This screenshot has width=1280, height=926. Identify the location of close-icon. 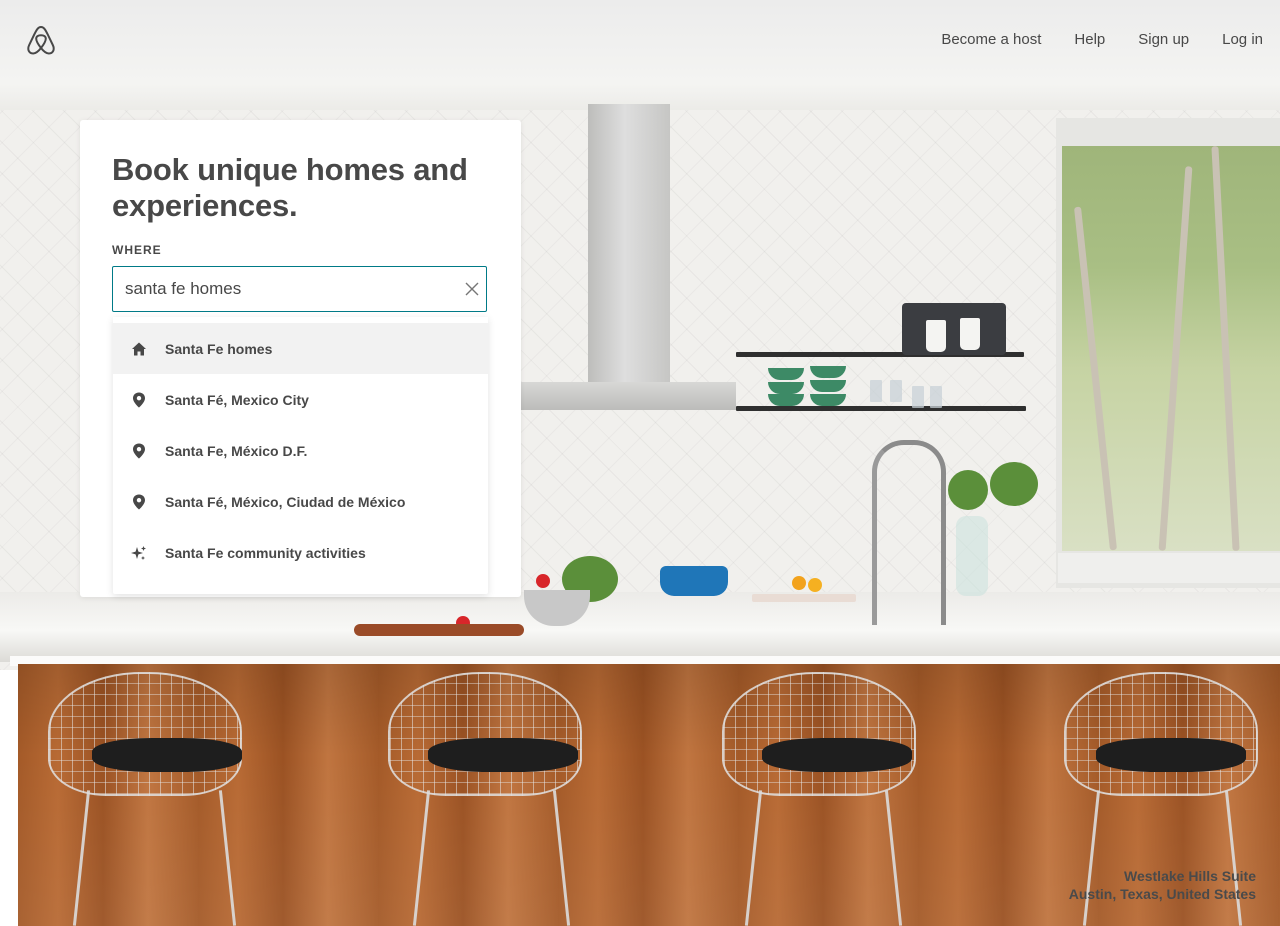
(472, 289).